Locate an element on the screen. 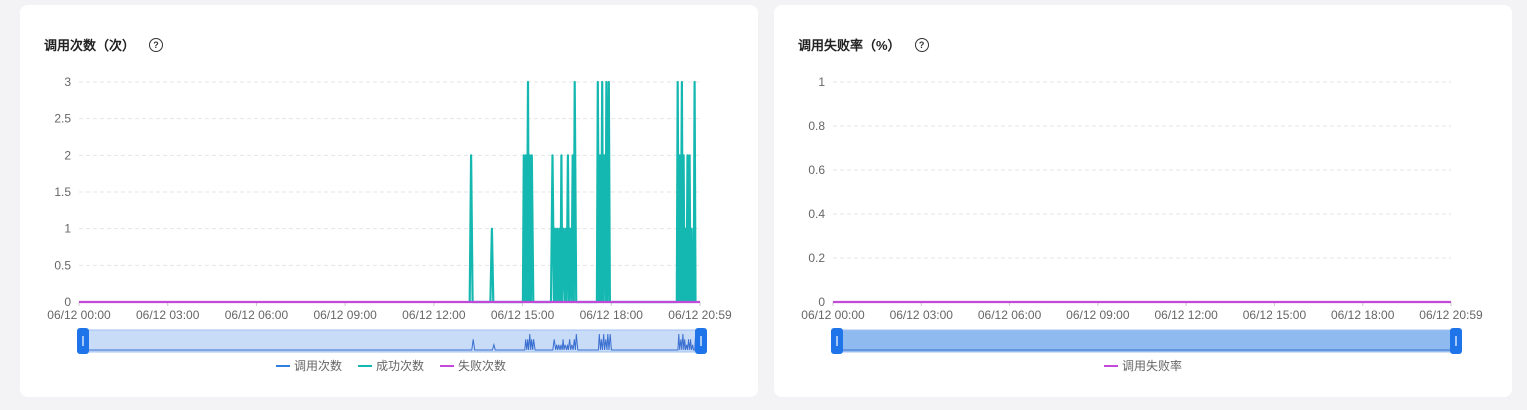 Image resolution: width=1527 pixels, height=410 pixels. call-count-legend: 调用次数 成功次数 失败次数 is located at coordinates (391, 365).